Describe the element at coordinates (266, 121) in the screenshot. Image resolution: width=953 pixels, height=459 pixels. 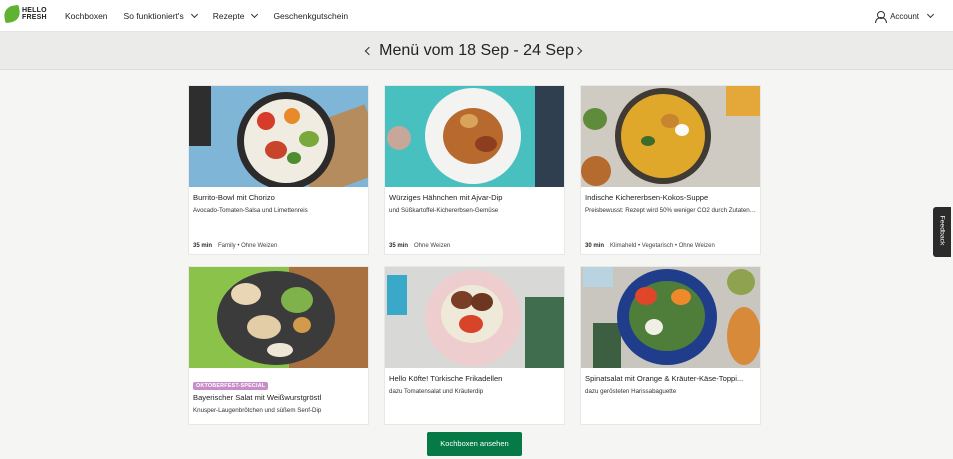
I see `tomato-image` at that location.